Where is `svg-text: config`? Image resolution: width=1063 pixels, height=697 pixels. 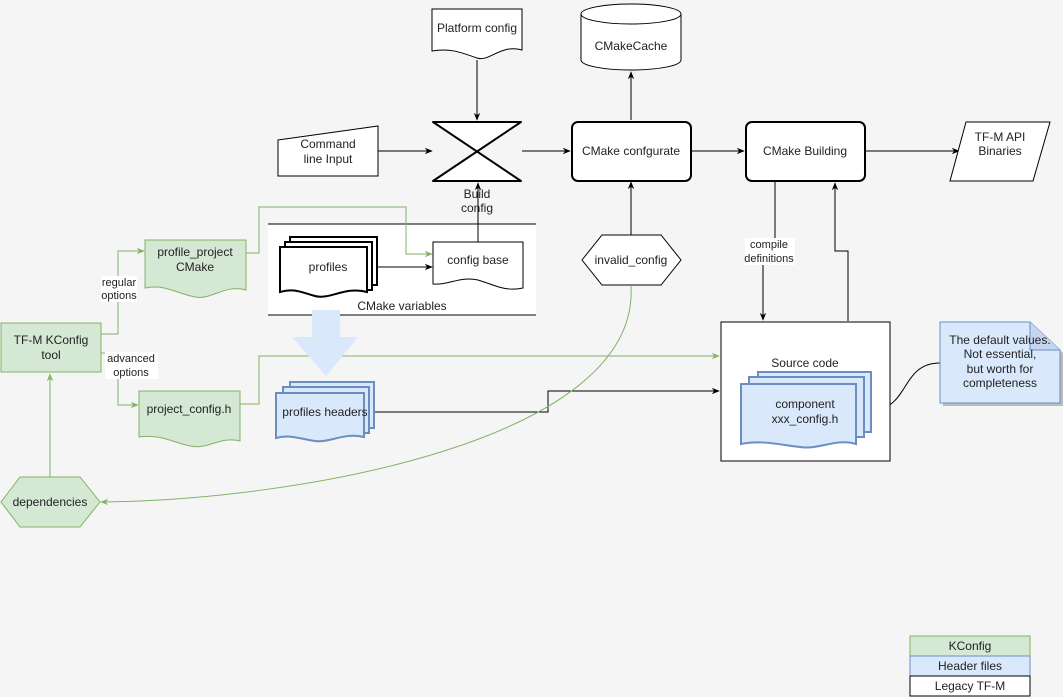 svg-text: config is located at coordinates (477, 208).